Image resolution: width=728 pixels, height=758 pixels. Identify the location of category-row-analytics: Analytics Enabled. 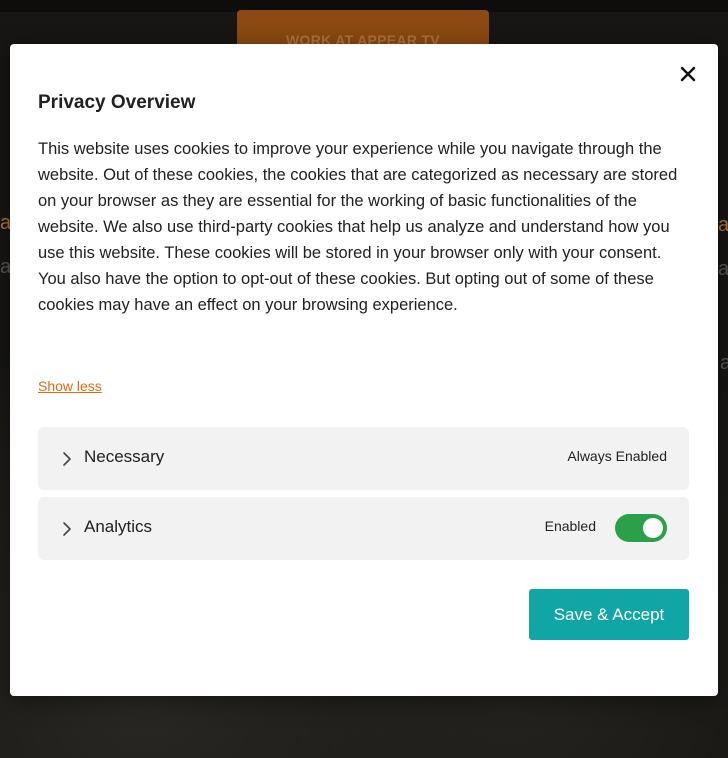
(363, 528).